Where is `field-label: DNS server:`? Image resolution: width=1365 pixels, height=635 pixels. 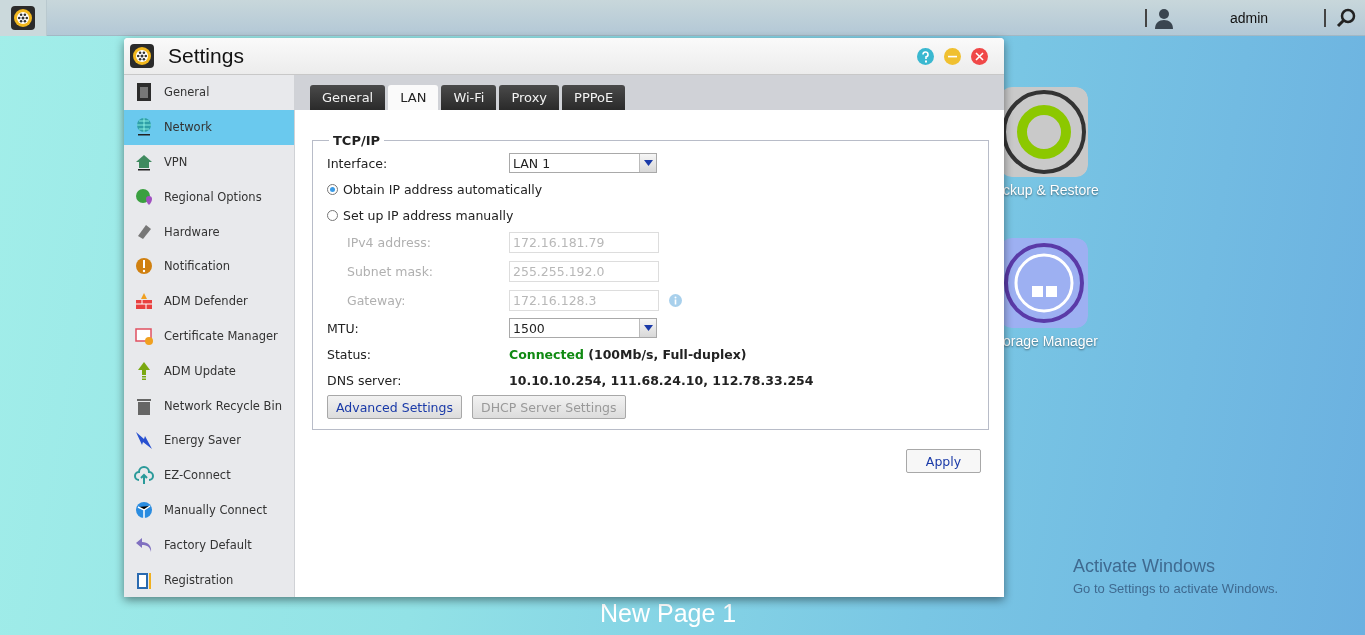 field-label: DNS server: is located at coordinates (365, 380).